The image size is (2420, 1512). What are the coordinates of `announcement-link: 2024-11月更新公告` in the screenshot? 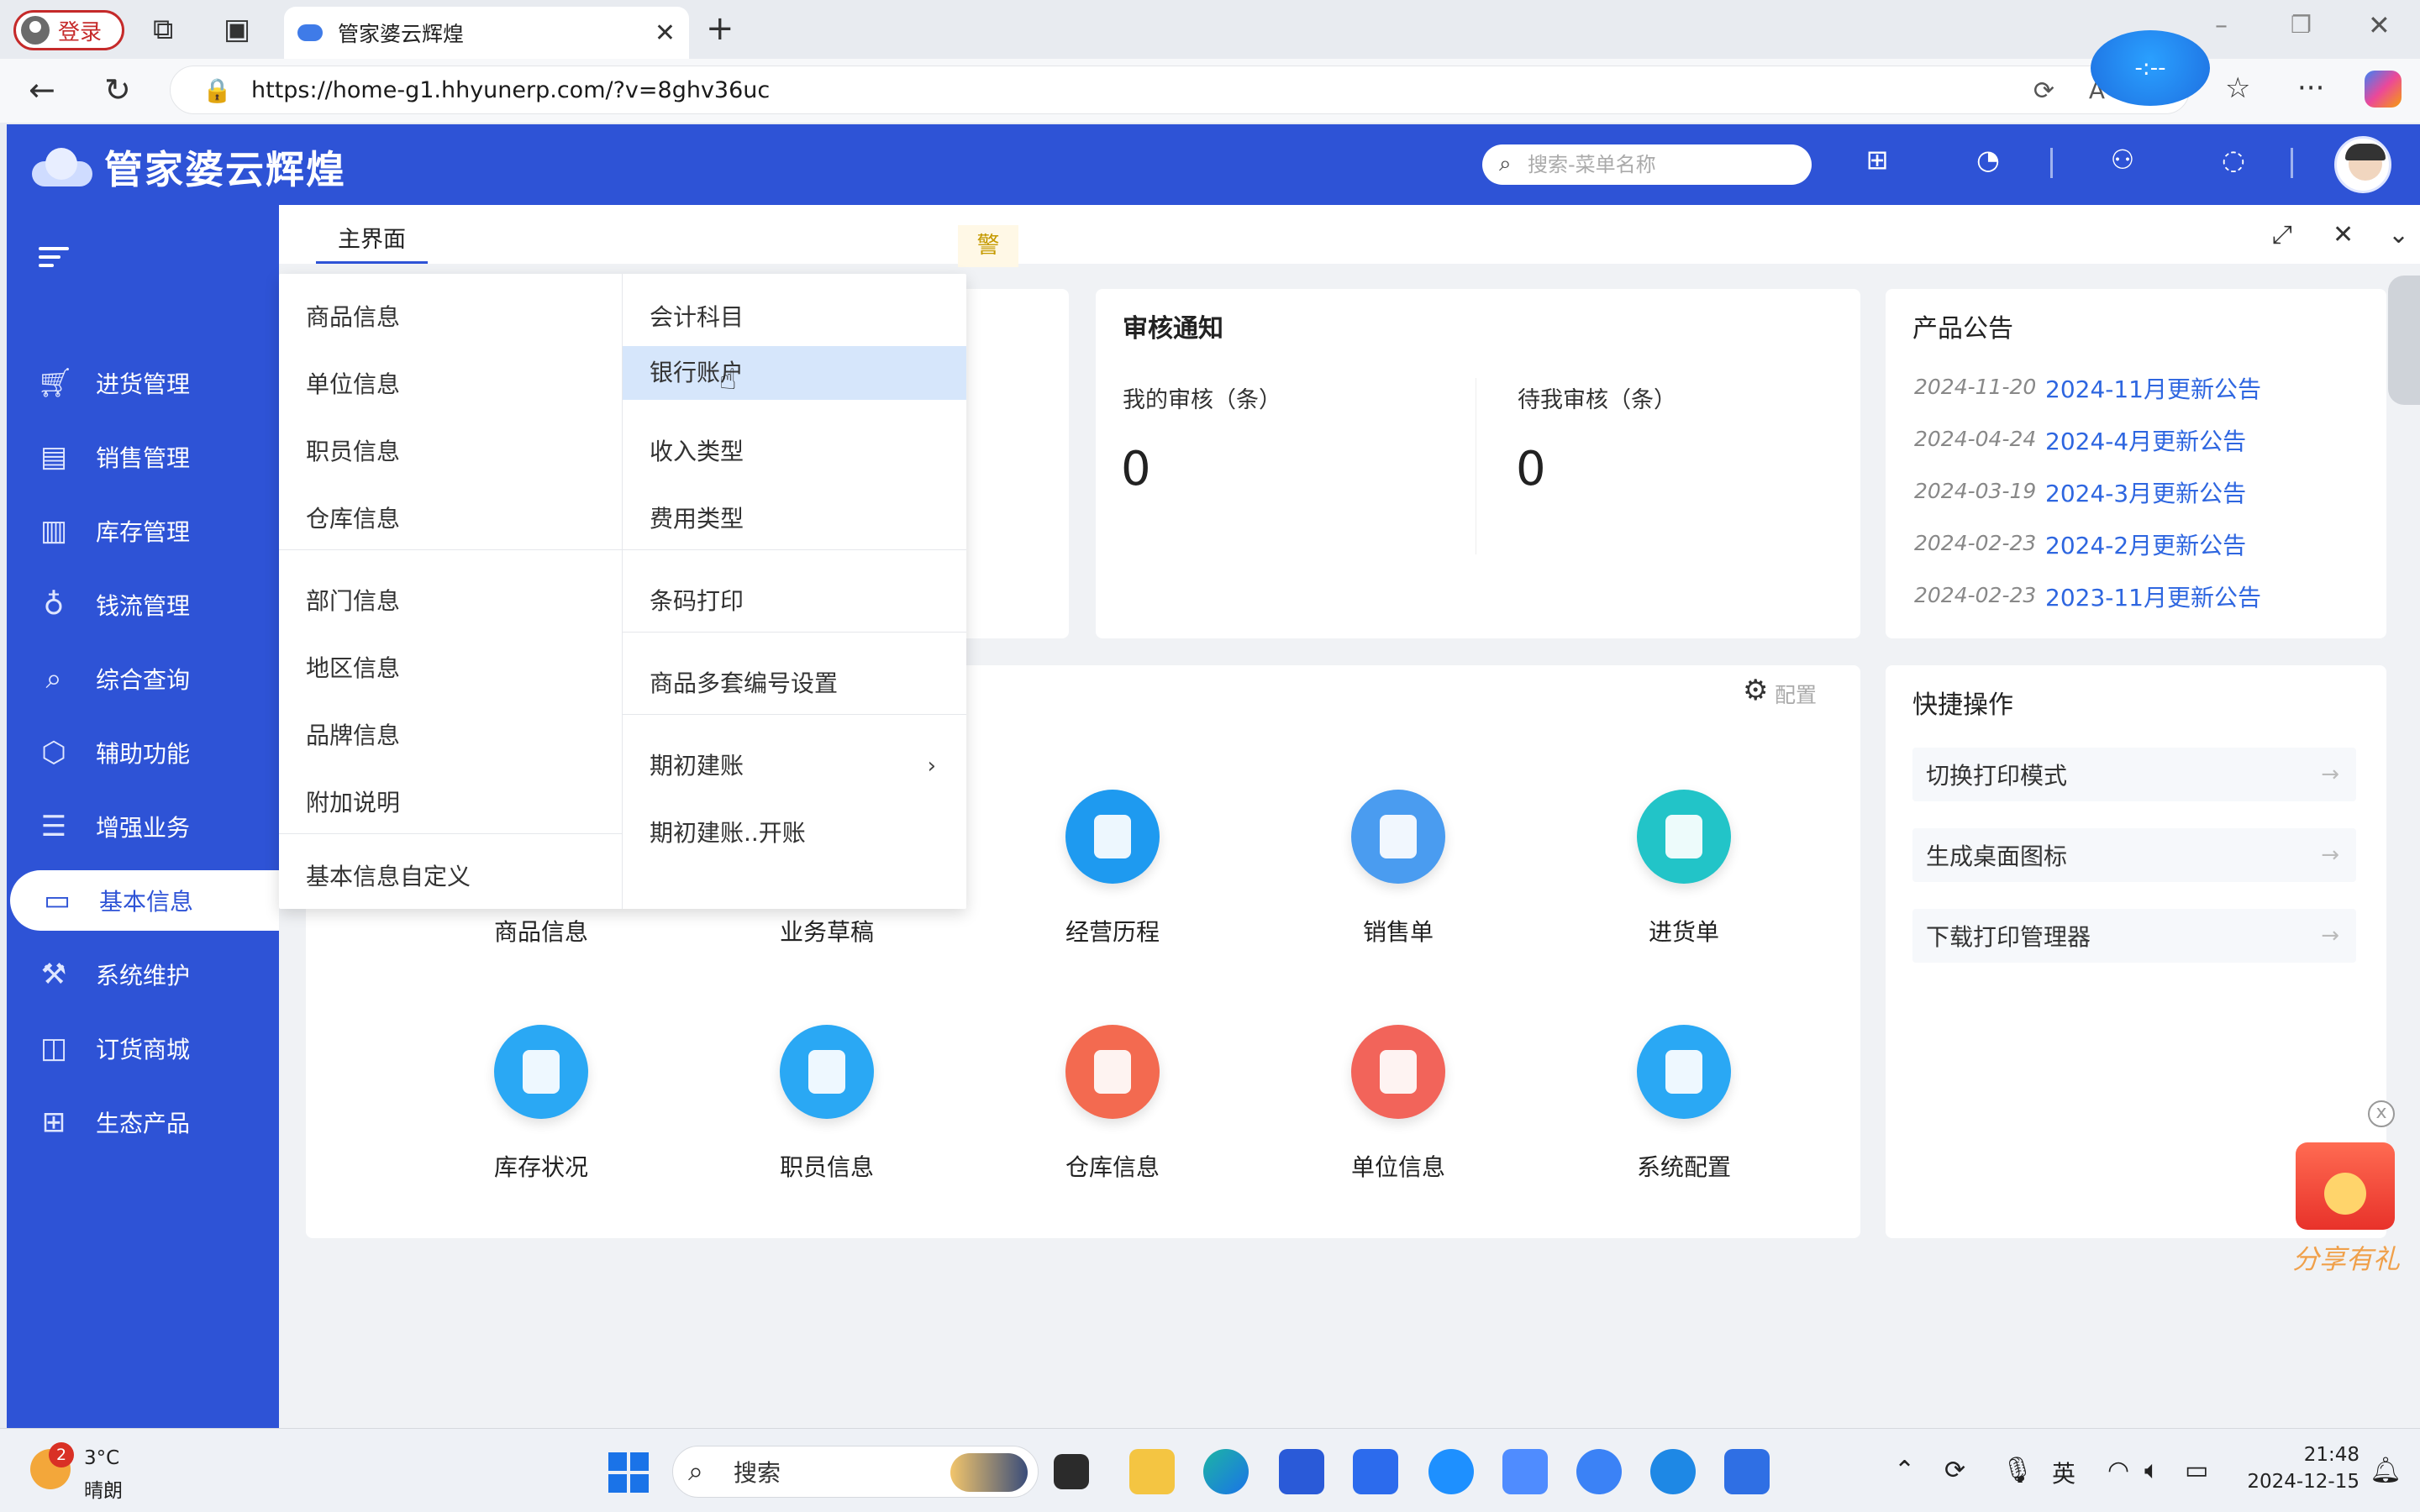 It's located at (2153, 388).